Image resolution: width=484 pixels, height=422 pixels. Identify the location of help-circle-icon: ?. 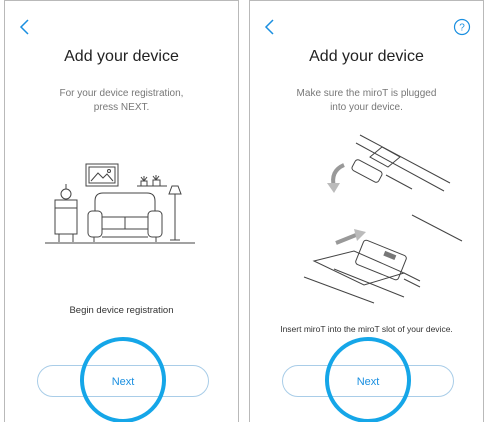
(462, 27).